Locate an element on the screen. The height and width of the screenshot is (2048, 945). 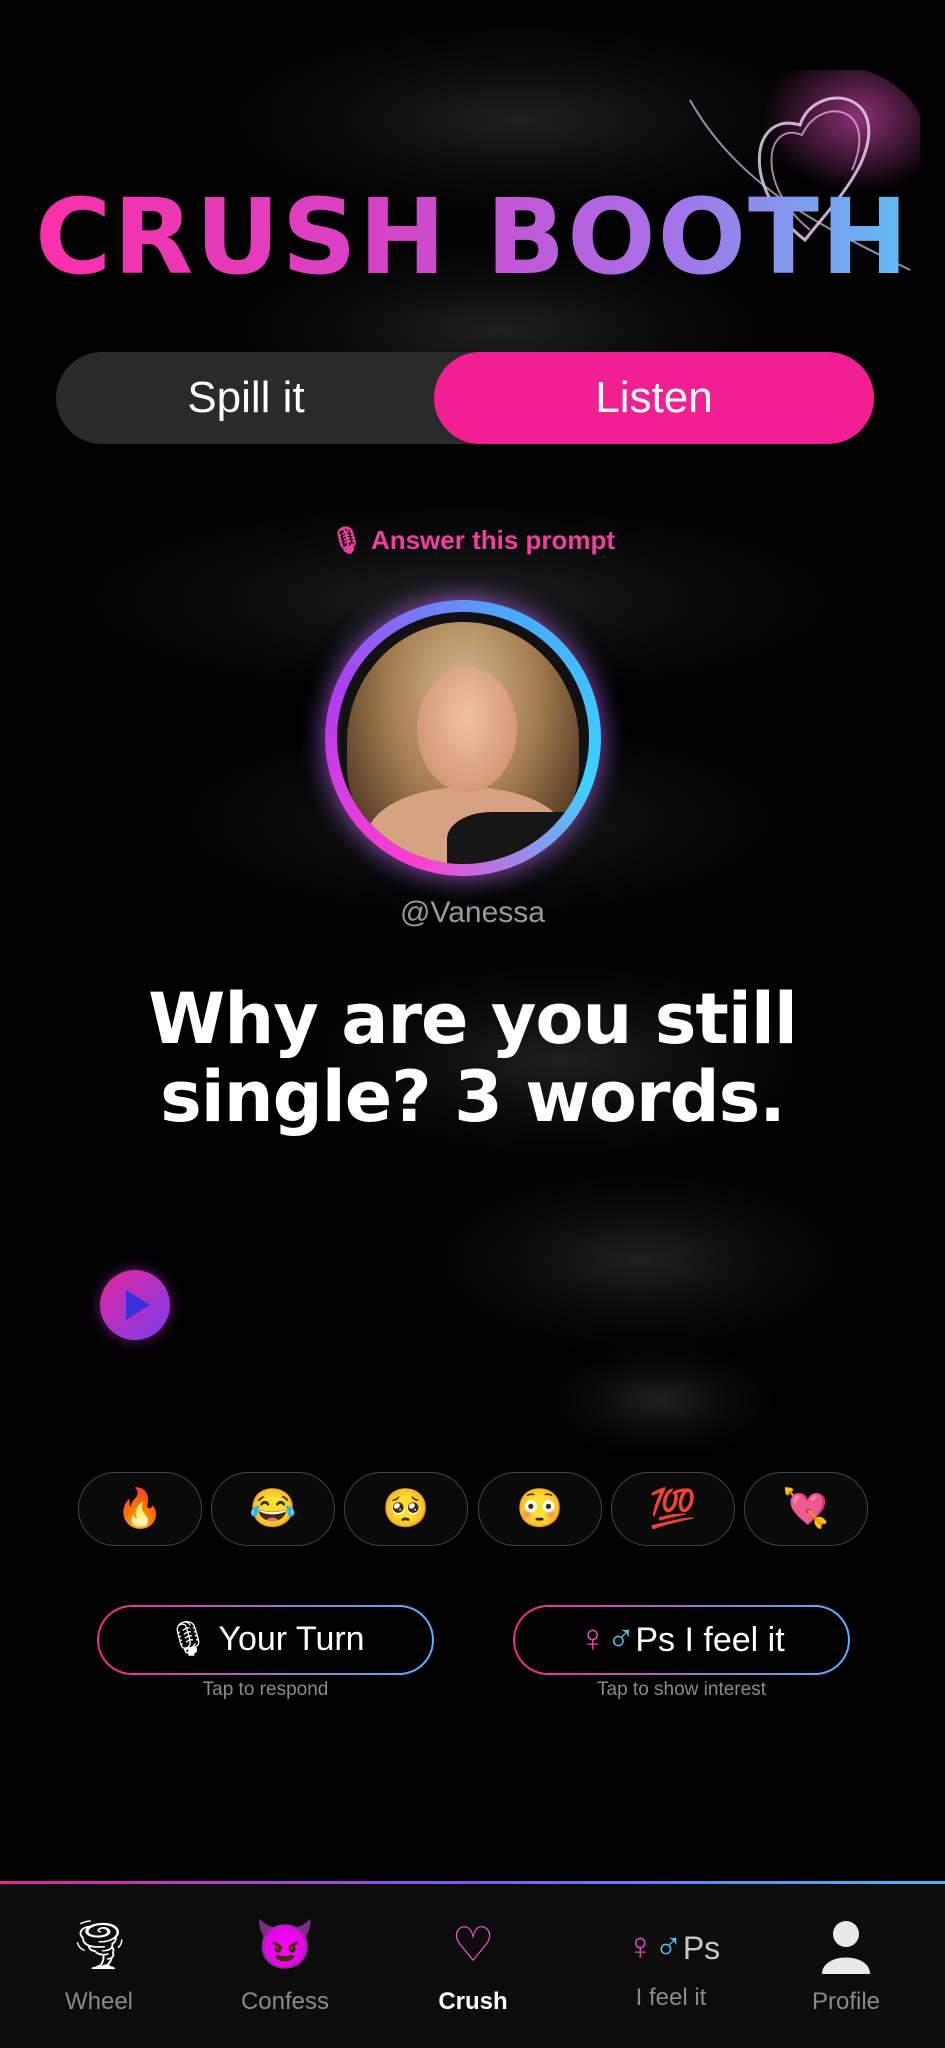
reaction-laughing: 😂 is located at coordinates (273, 1509).